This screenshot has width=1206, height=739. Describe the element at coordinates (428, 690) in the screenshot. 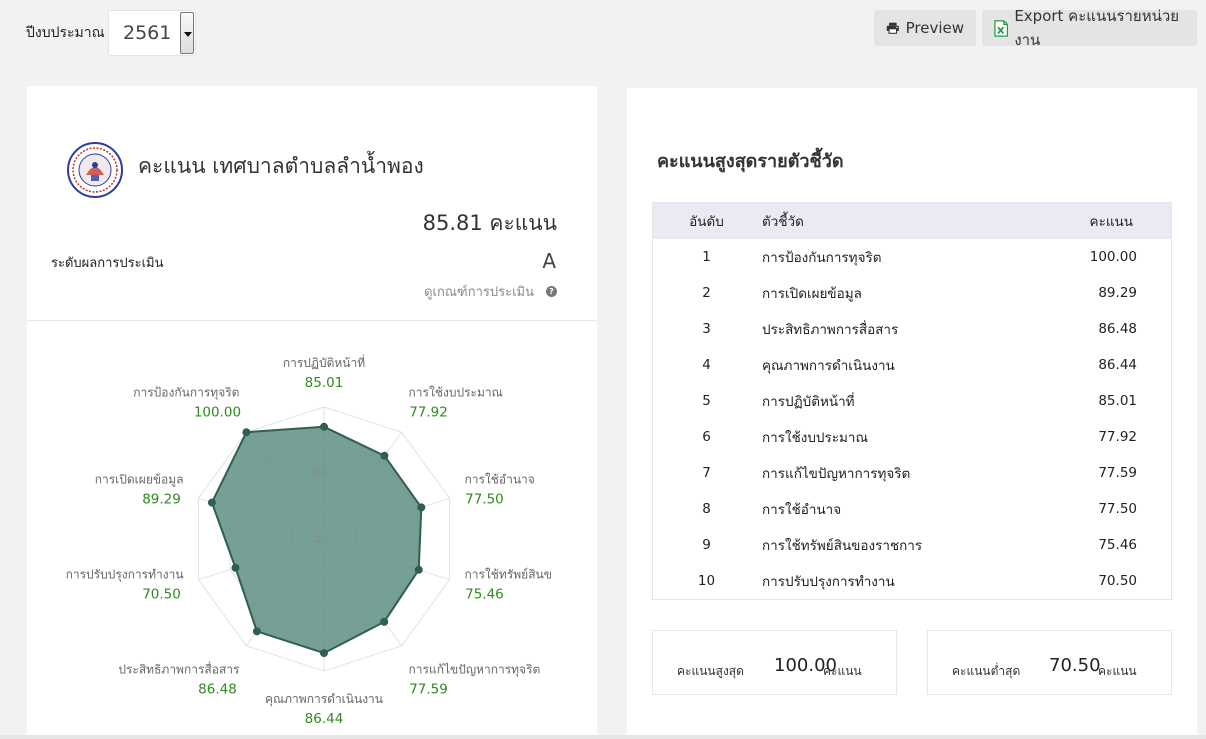

I see `radar-value-label: 77.59` at that location.